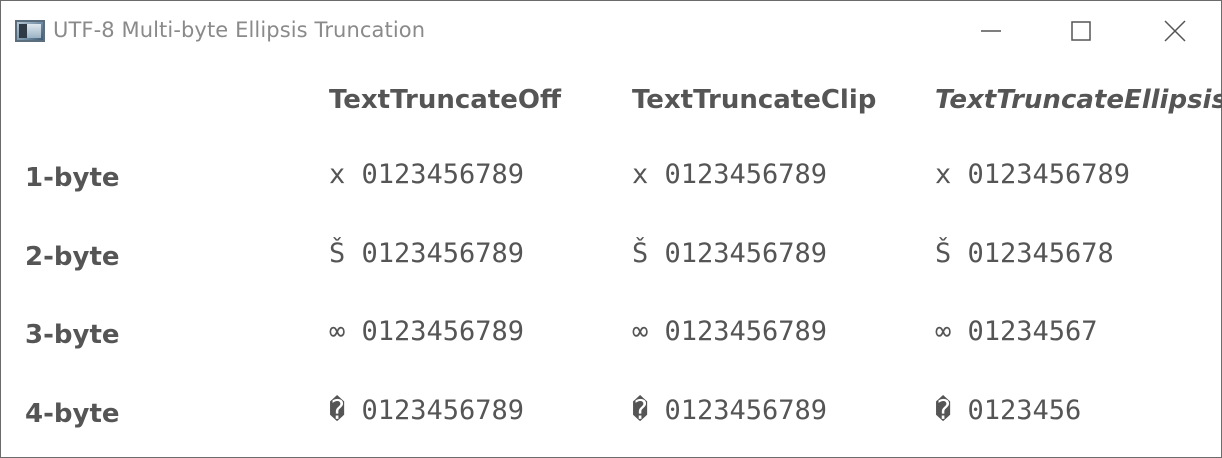 This screenshot has width=1222, height=458. Describe the element at coordinates (1024, 253) in the screenshot. I see `cell-2-byte-ellipsis: Š 012345678` at that location.